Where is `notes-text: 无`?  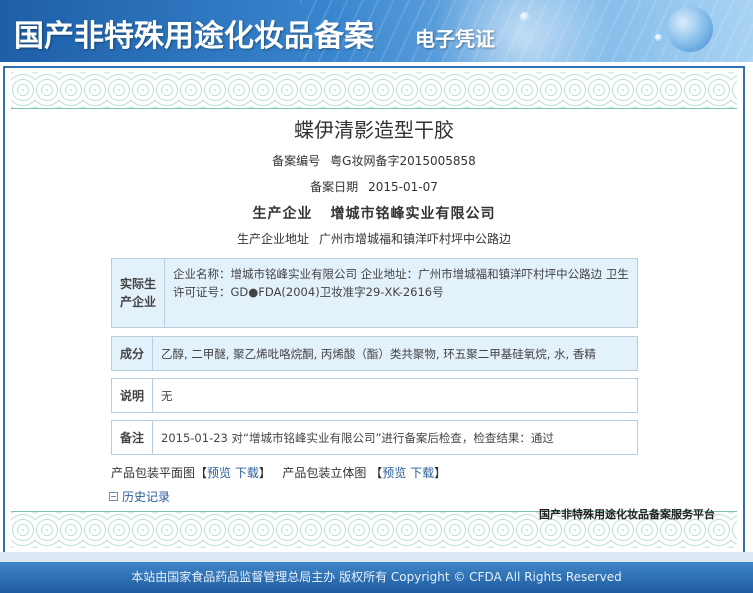
notes-text: 无 is located at coordinates (167, 395).